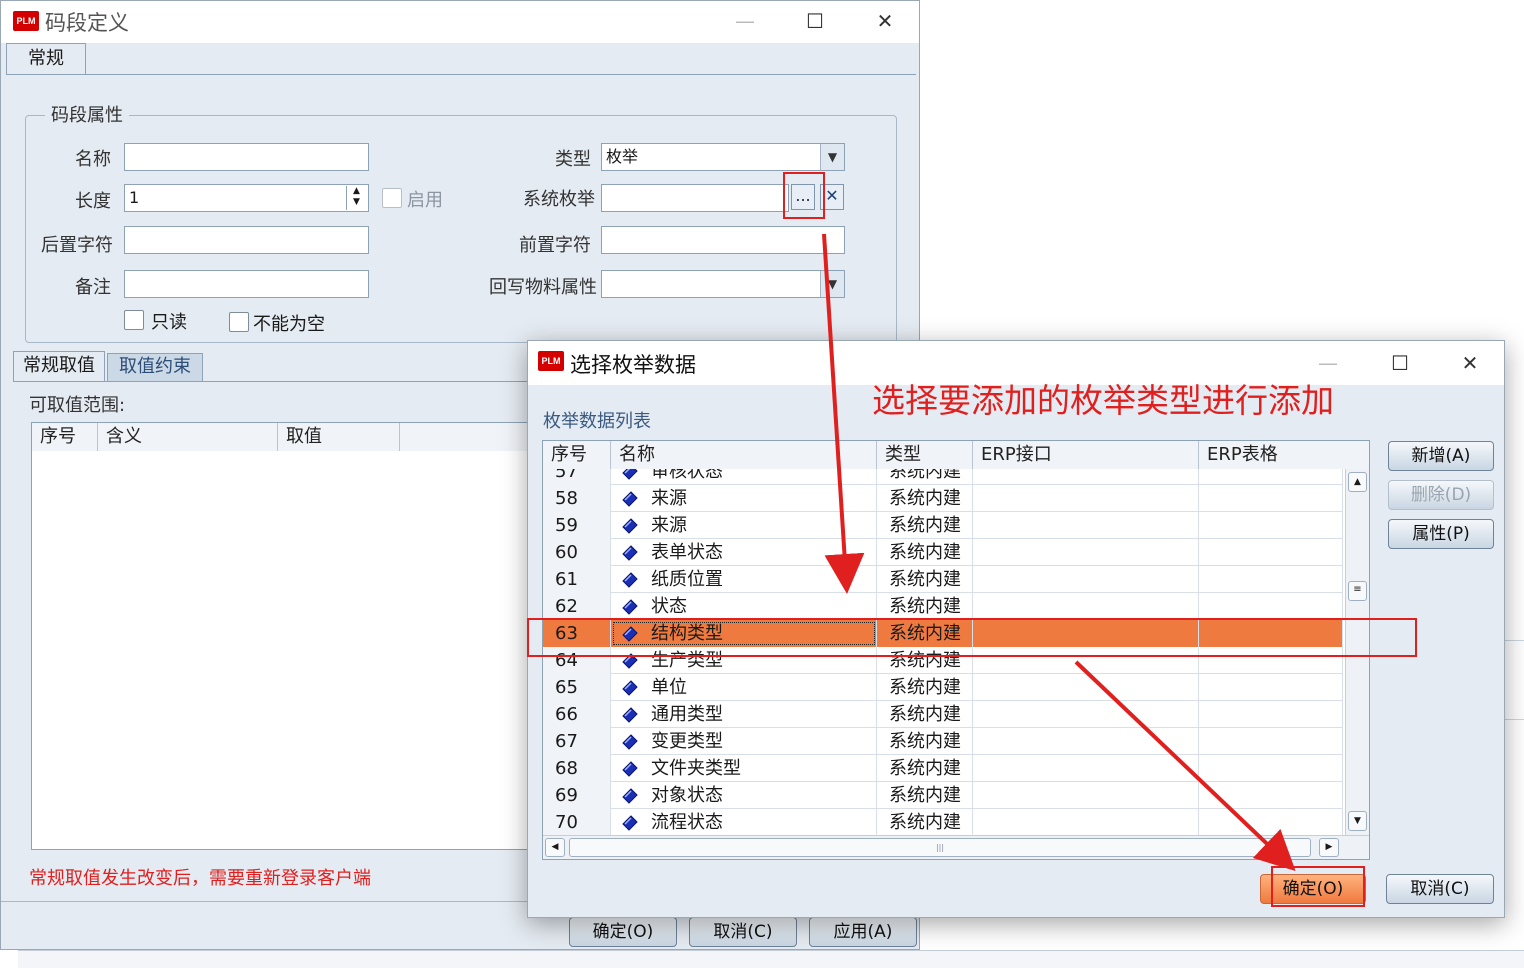 The image size is (1524, 968). What do you see at coordinates (1185, 766) in the screenshot?
I see `arrow-to-ok-icon` at bounding box center [1185, 766].